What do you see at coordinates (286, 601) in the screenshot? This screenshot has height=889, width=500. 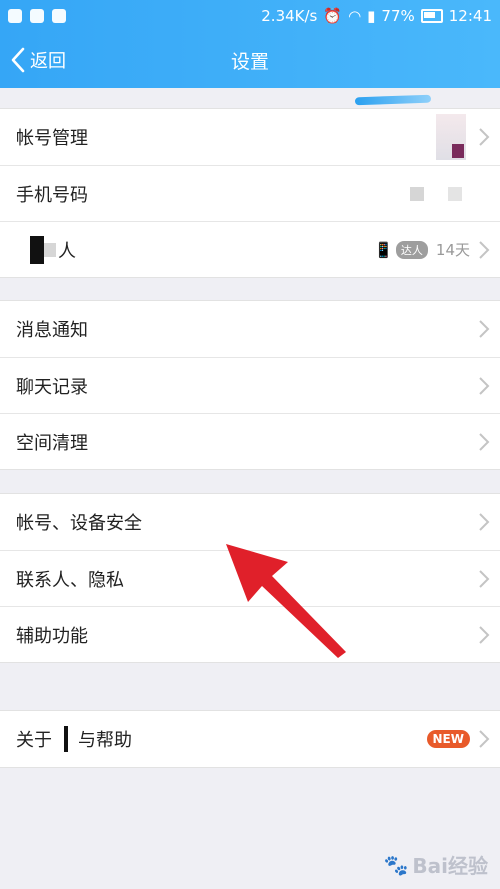 I see `annotation-arrow` at bounding box center [286, 601].